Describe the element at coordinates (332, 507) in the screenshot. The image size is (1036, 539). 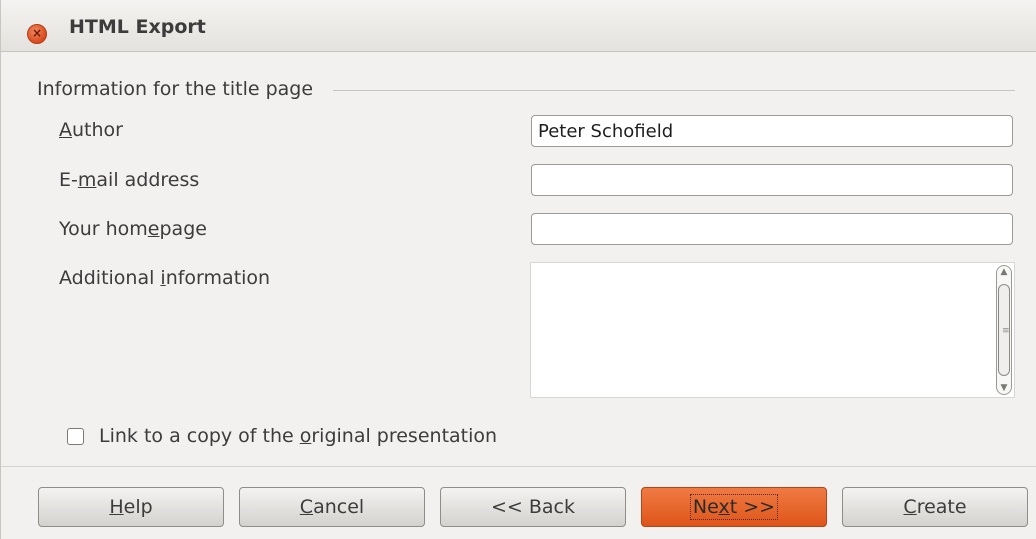
I see `cancel-button: Cancel` at that location.